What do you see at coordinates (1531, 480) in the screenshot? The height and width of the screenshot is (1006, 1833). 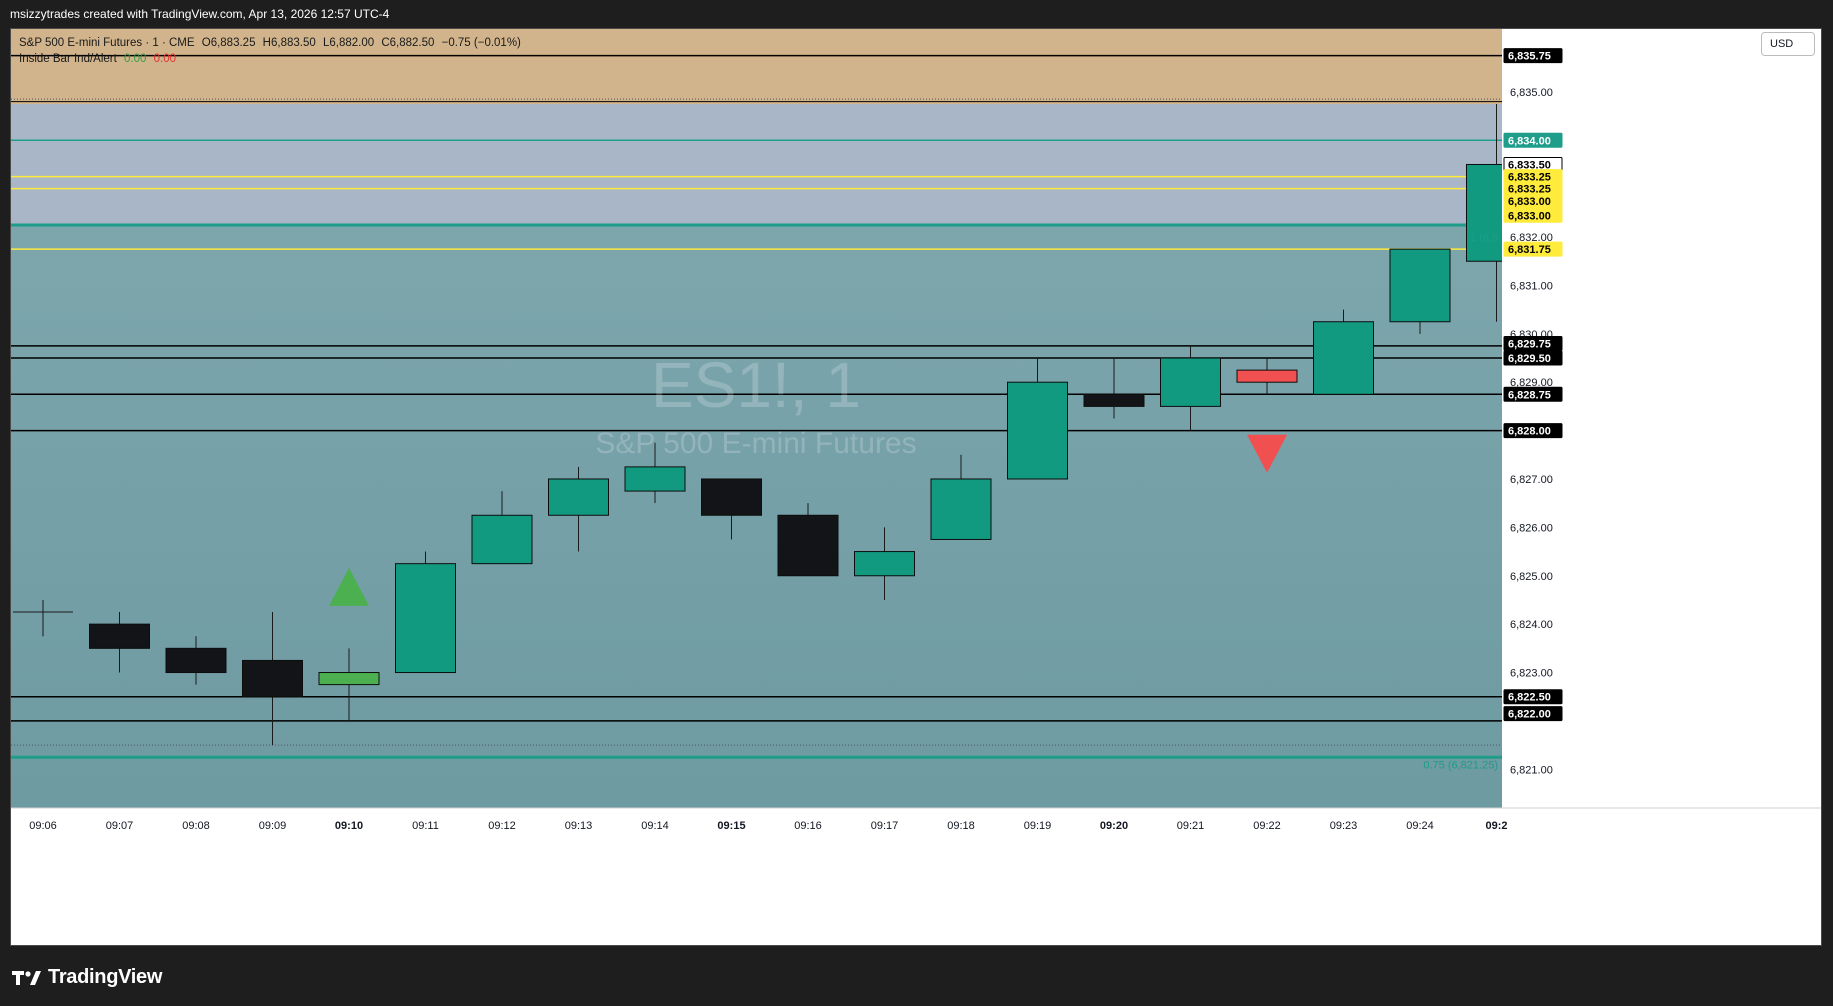 I see `price-axis-tick: 6,827.00` at bounding box center [1531, 480].